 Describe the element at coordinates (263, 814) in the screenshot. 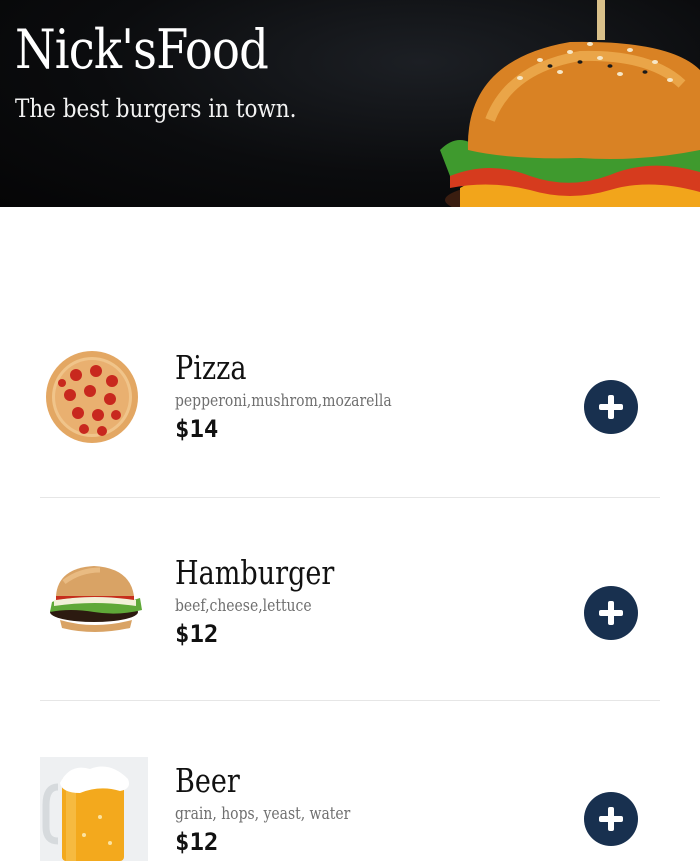

I see `menu-item-ingredients: grain, hops, yeast, water` at that location.